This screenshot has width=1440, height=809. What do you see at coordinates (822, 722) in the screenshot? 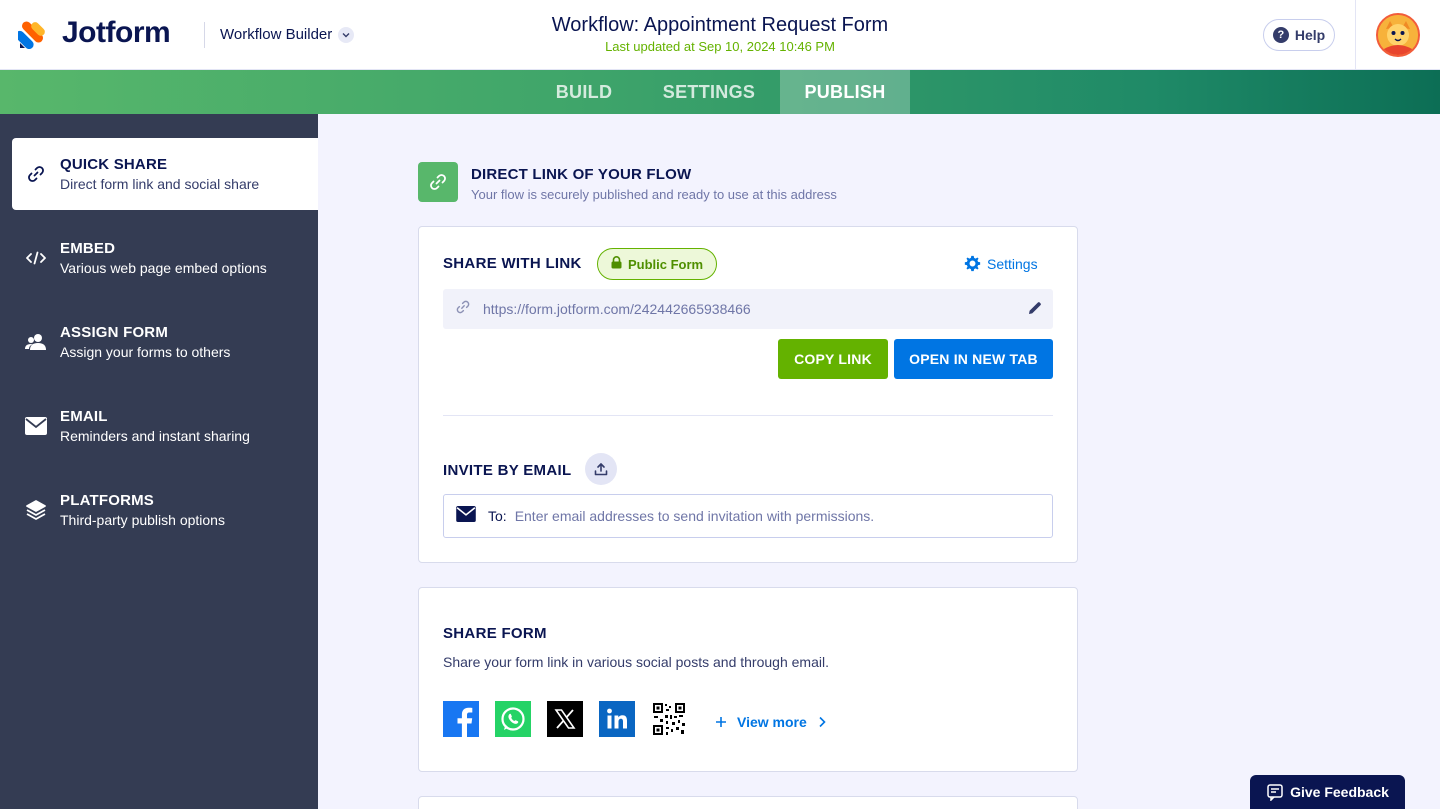
I see `chevron-right-icon` at bounding box center [822, 722].